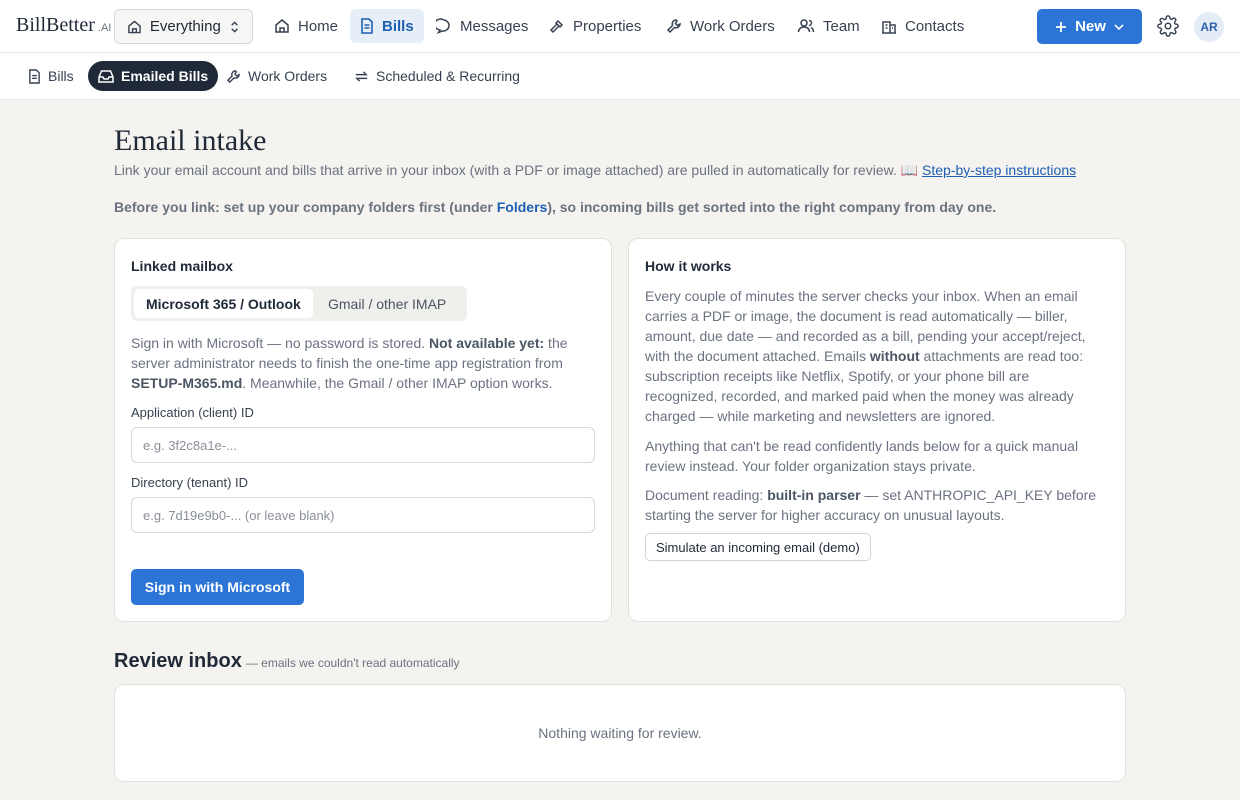  Describe the element at coordinates (190, 482) in the screenshot. I see `tenant-id-label: Directory (tenant) ID` at that location.